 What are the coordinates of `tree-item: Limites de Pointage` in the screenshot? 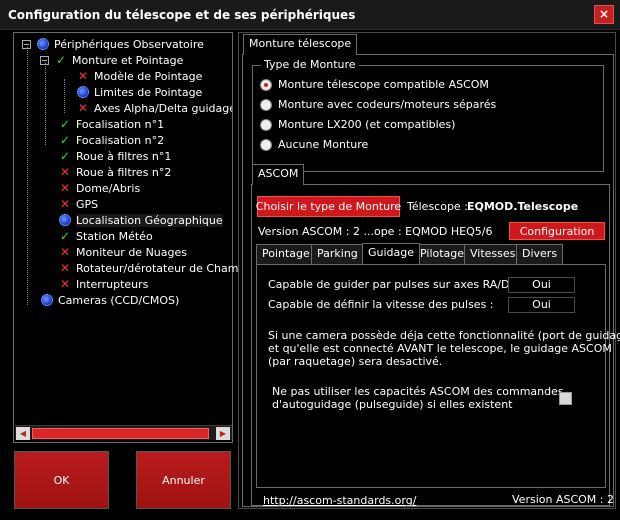 It's located at (139, 92).